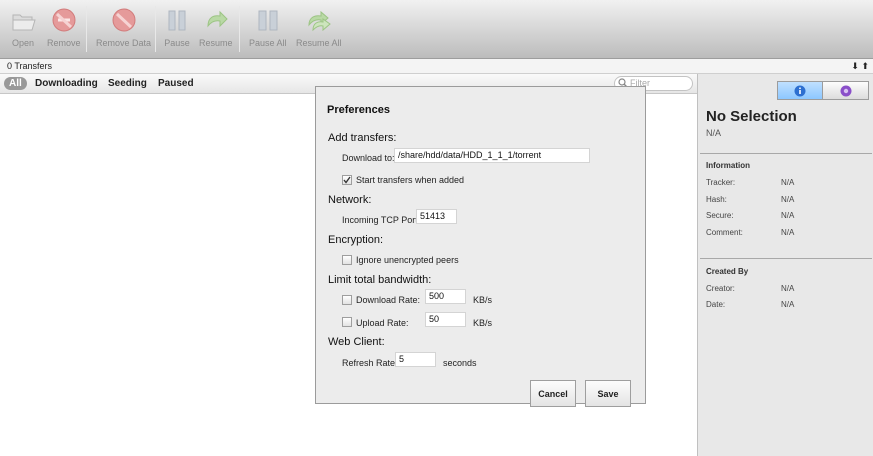  Describe the element at coordinates (15, 83) in the screenshot. I see `filter-all: All` at that location.